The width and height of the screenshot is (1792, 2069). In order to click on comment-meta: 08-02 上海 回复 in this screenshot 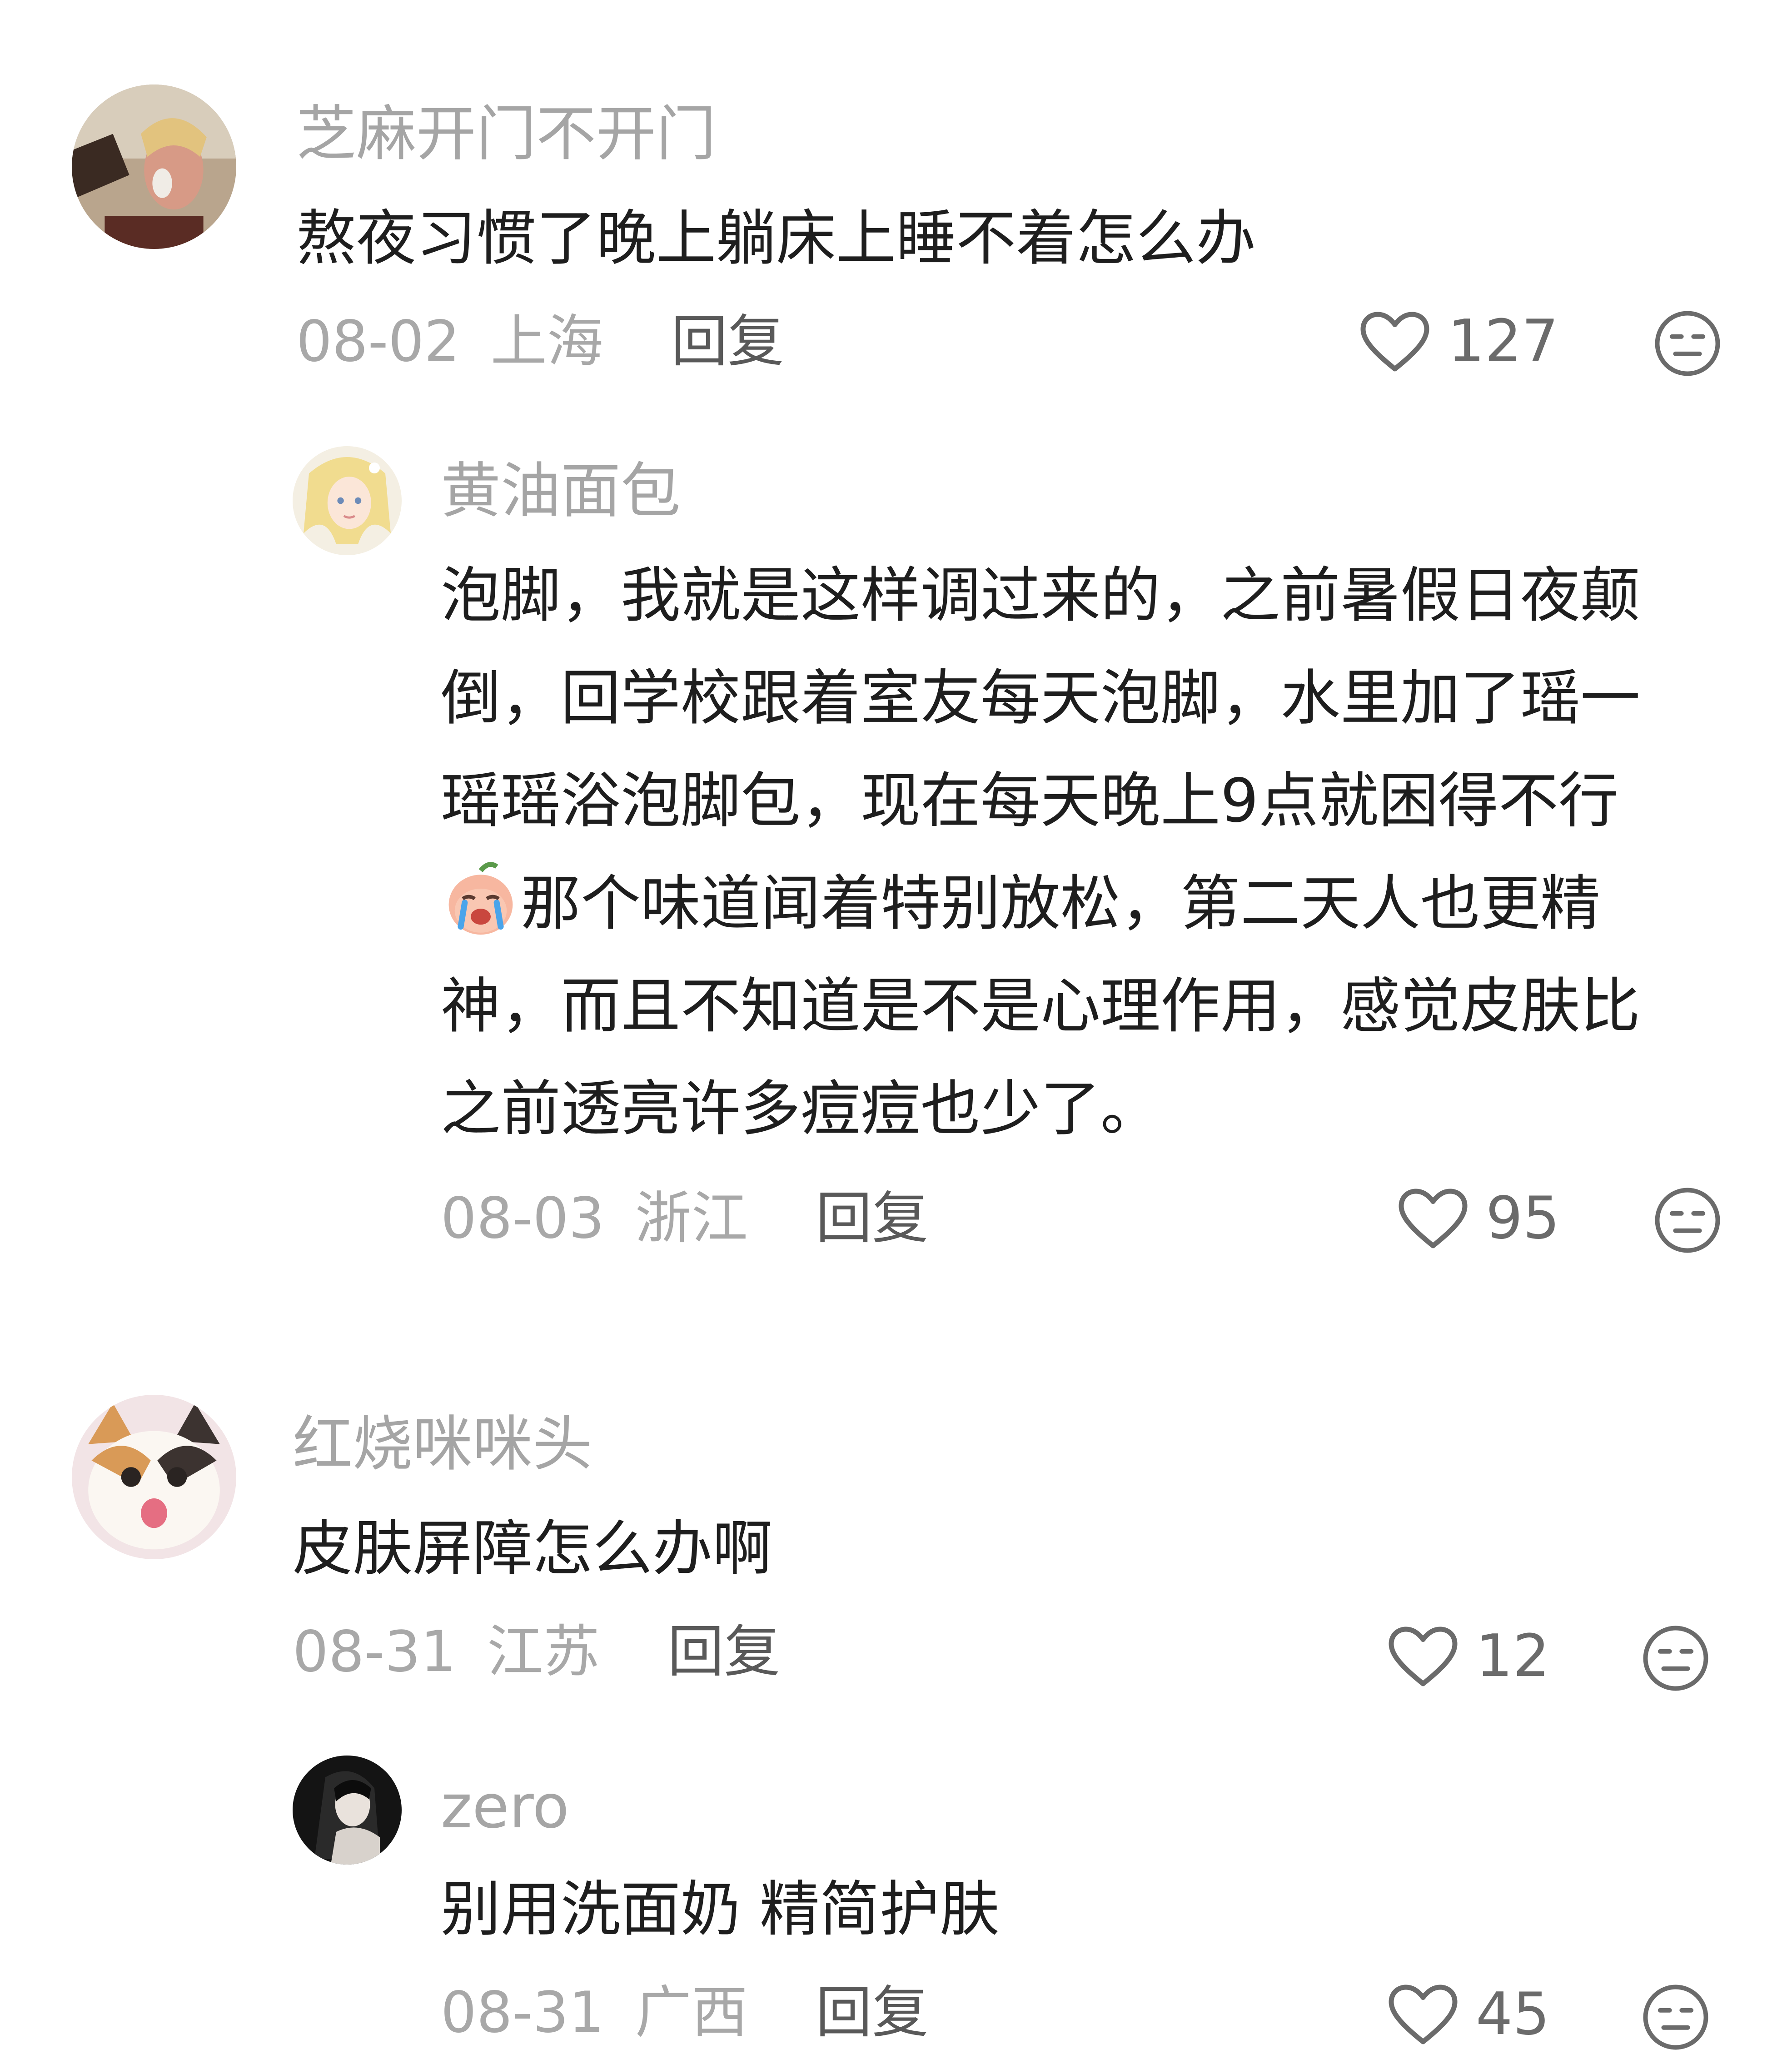, I will do `click(540, 341)`.